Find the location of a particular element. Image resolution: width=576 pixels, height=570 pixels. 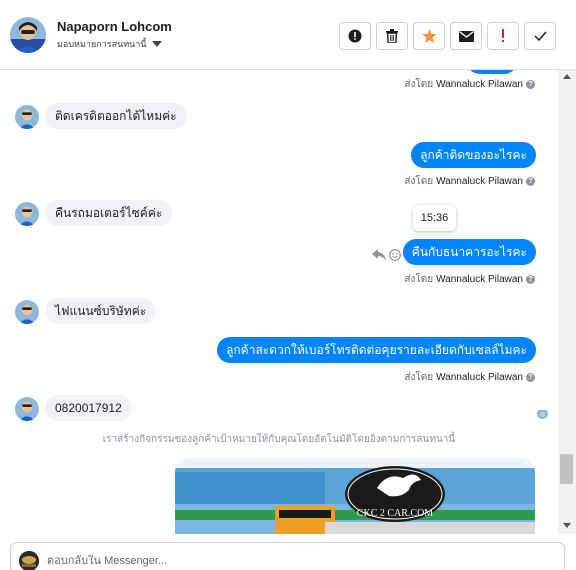

outgoing-bubble: ลูกค้าติดของอะไรคะ is located at coordinates (473, 155).